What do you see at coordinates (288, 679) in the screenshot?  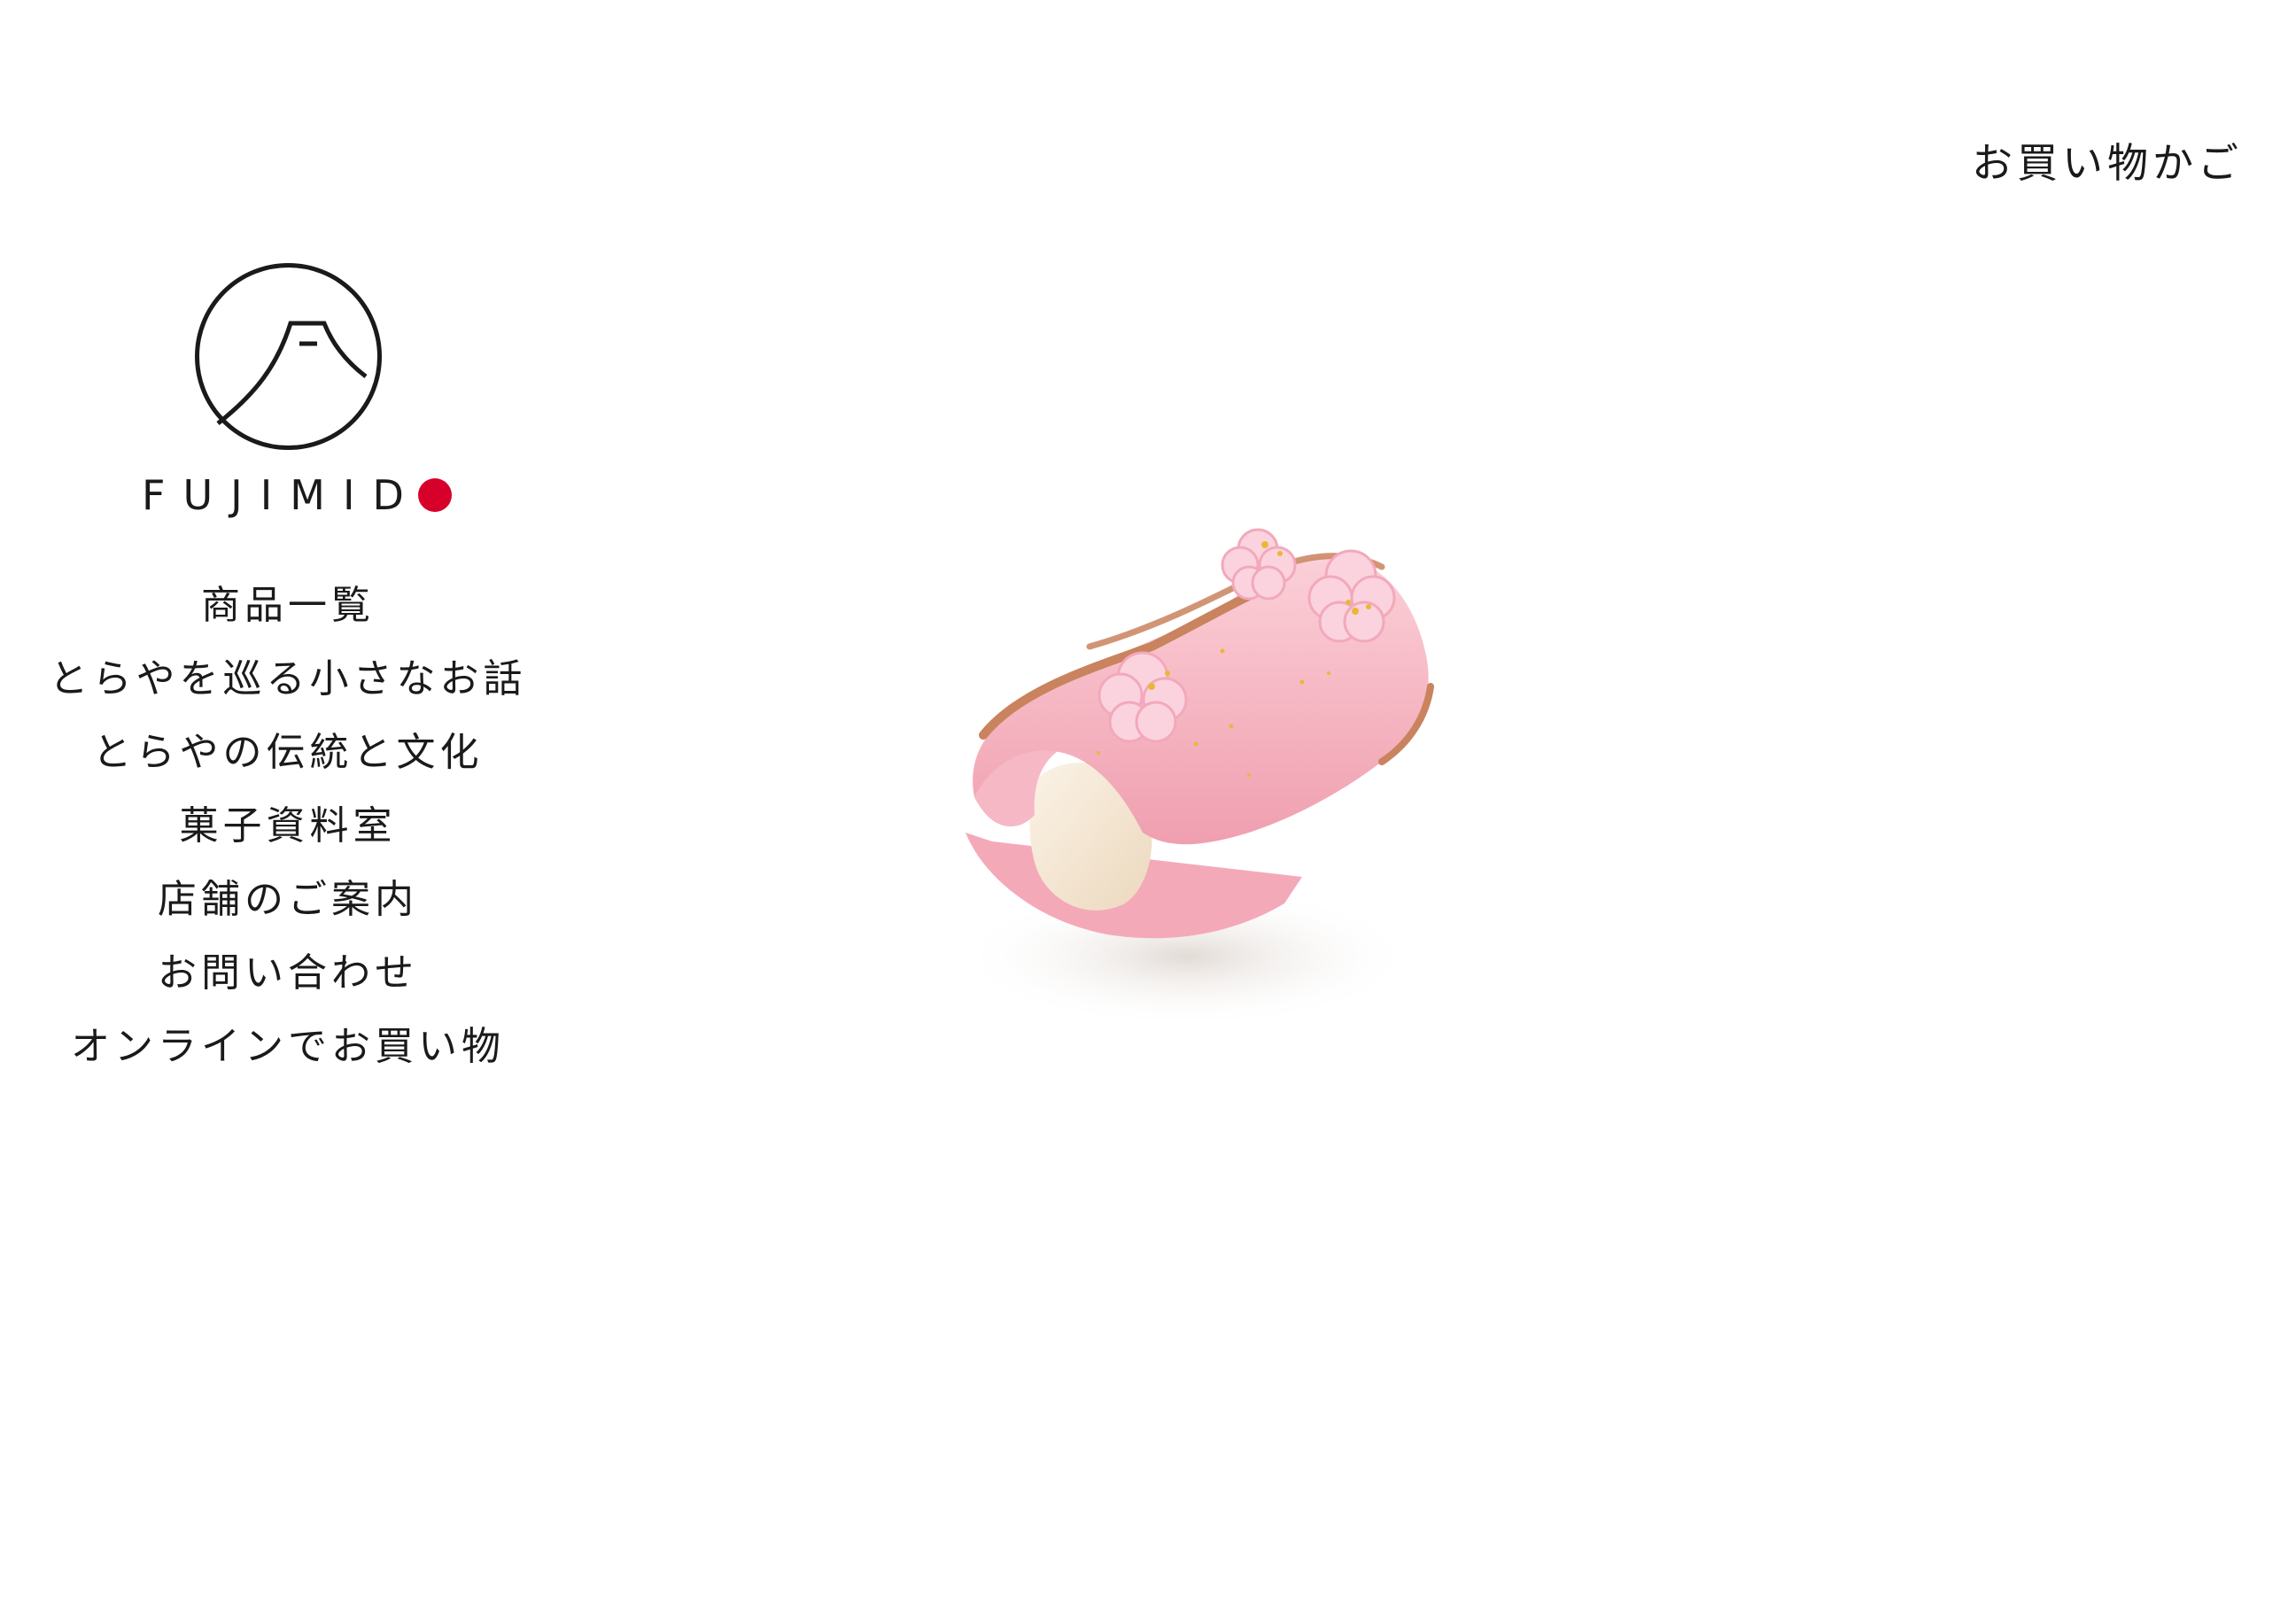 I see `nav-item-stories: とらやを巡る小さなお話` at bounding box center [288, 679].